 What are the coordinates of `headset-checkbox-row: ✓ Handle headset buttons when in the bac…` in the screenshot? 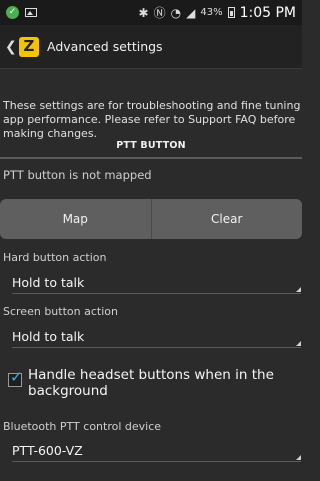 It's located at (141, 383).